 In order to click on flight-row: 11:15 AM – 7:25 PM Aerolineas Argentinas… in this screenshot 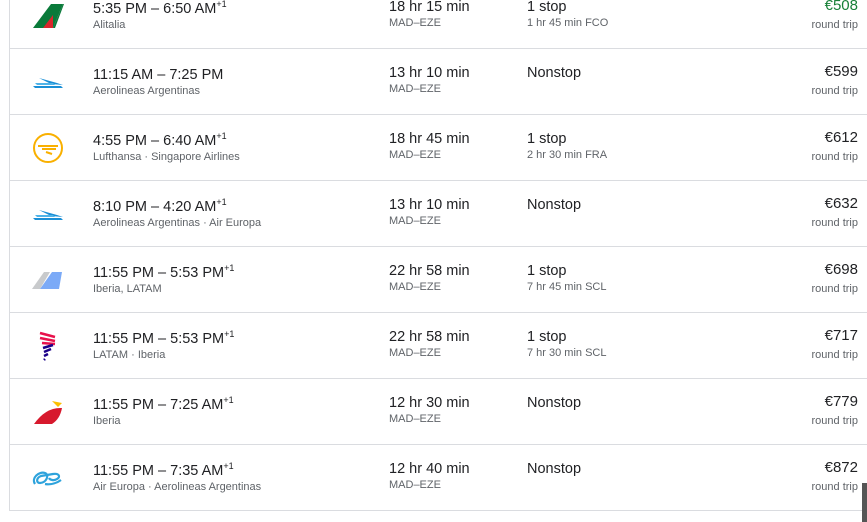, I will do `click(438, 82)`.